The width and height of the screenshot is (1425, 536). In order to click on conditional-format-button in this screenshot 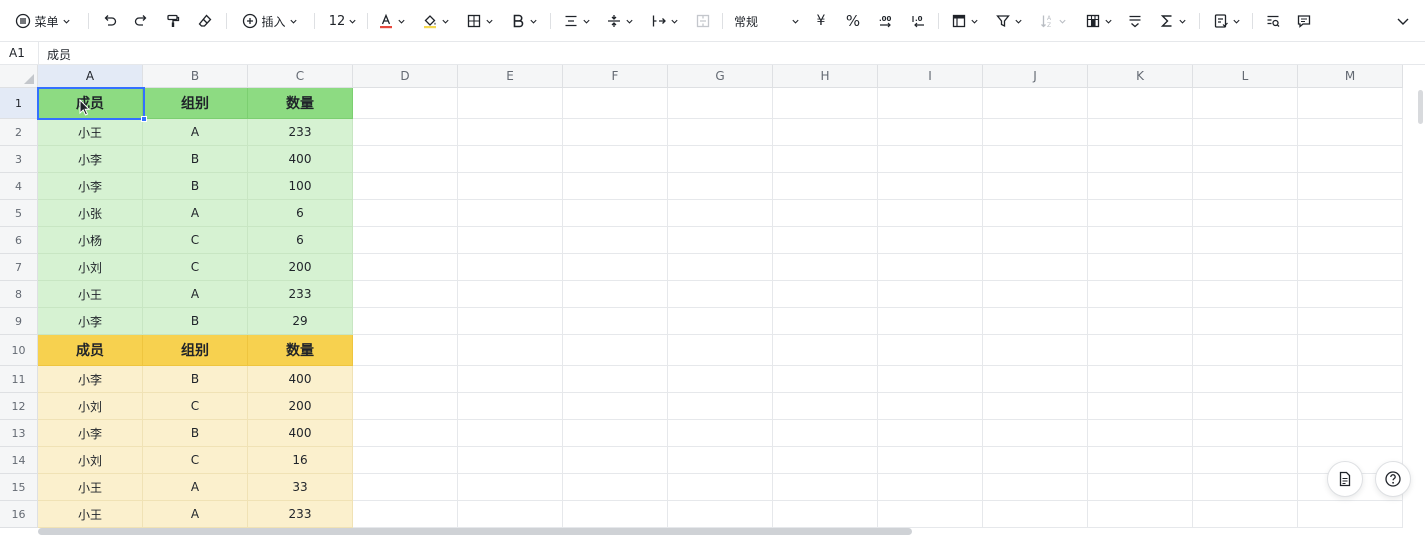, I will do `click(1099, 21)`.